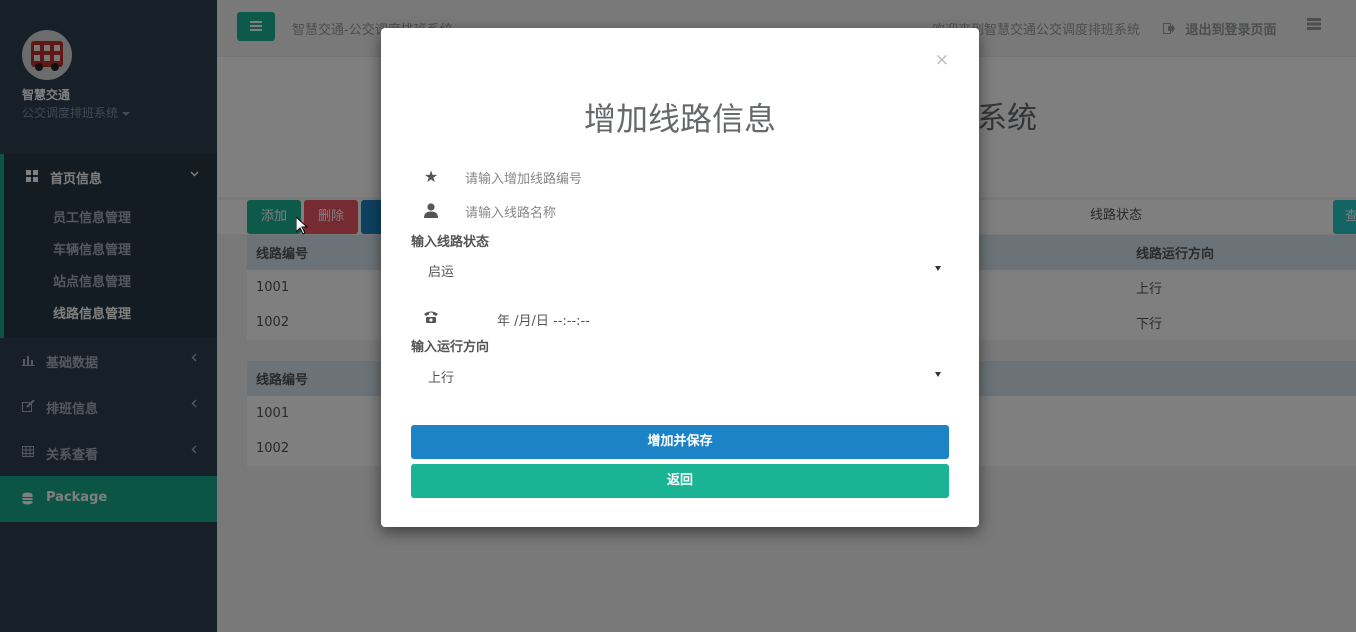 This screenshot has height=632, width=1356. Describe the element at coordinates (680, 376) in the screenshot. I see `direction-select: 上行` at that location.